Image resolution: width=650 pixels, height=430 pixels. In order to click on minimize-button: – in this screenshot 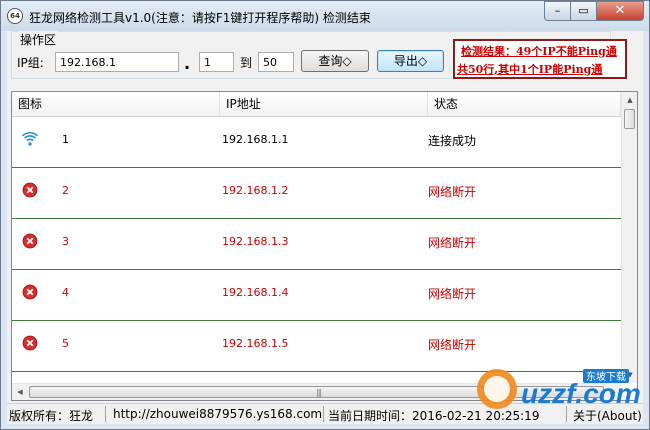, I will do `click(557, 11)`.